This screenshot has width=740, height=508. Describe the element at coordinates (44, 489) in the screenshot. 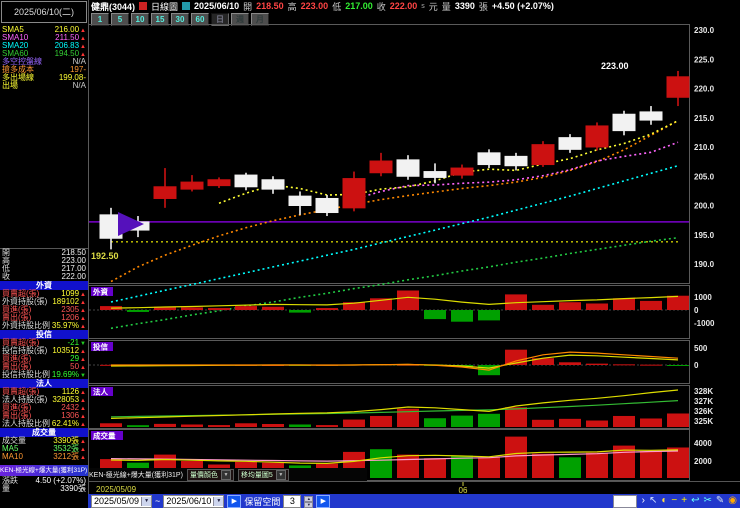

I see `volume-row: 量 3390張` at that location.